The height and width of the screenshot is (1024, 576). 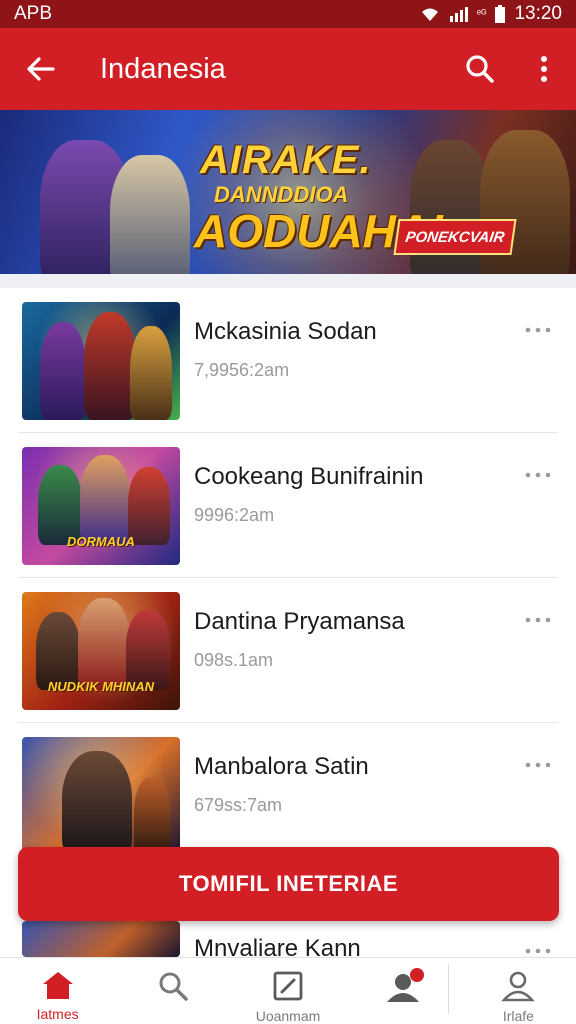 I want to click on item-title: Dantina Pryamansa, so click(x=299, y=621).